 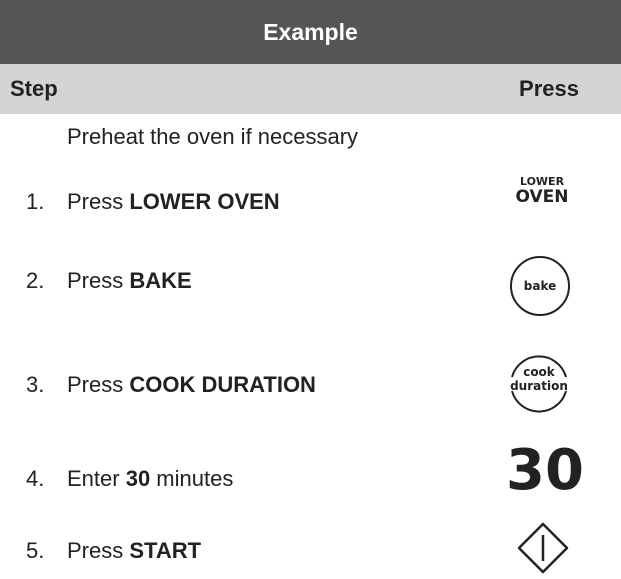 I want to click on lower-oven-button-icon: LOWER OVEN, so click(x=542, y=191).